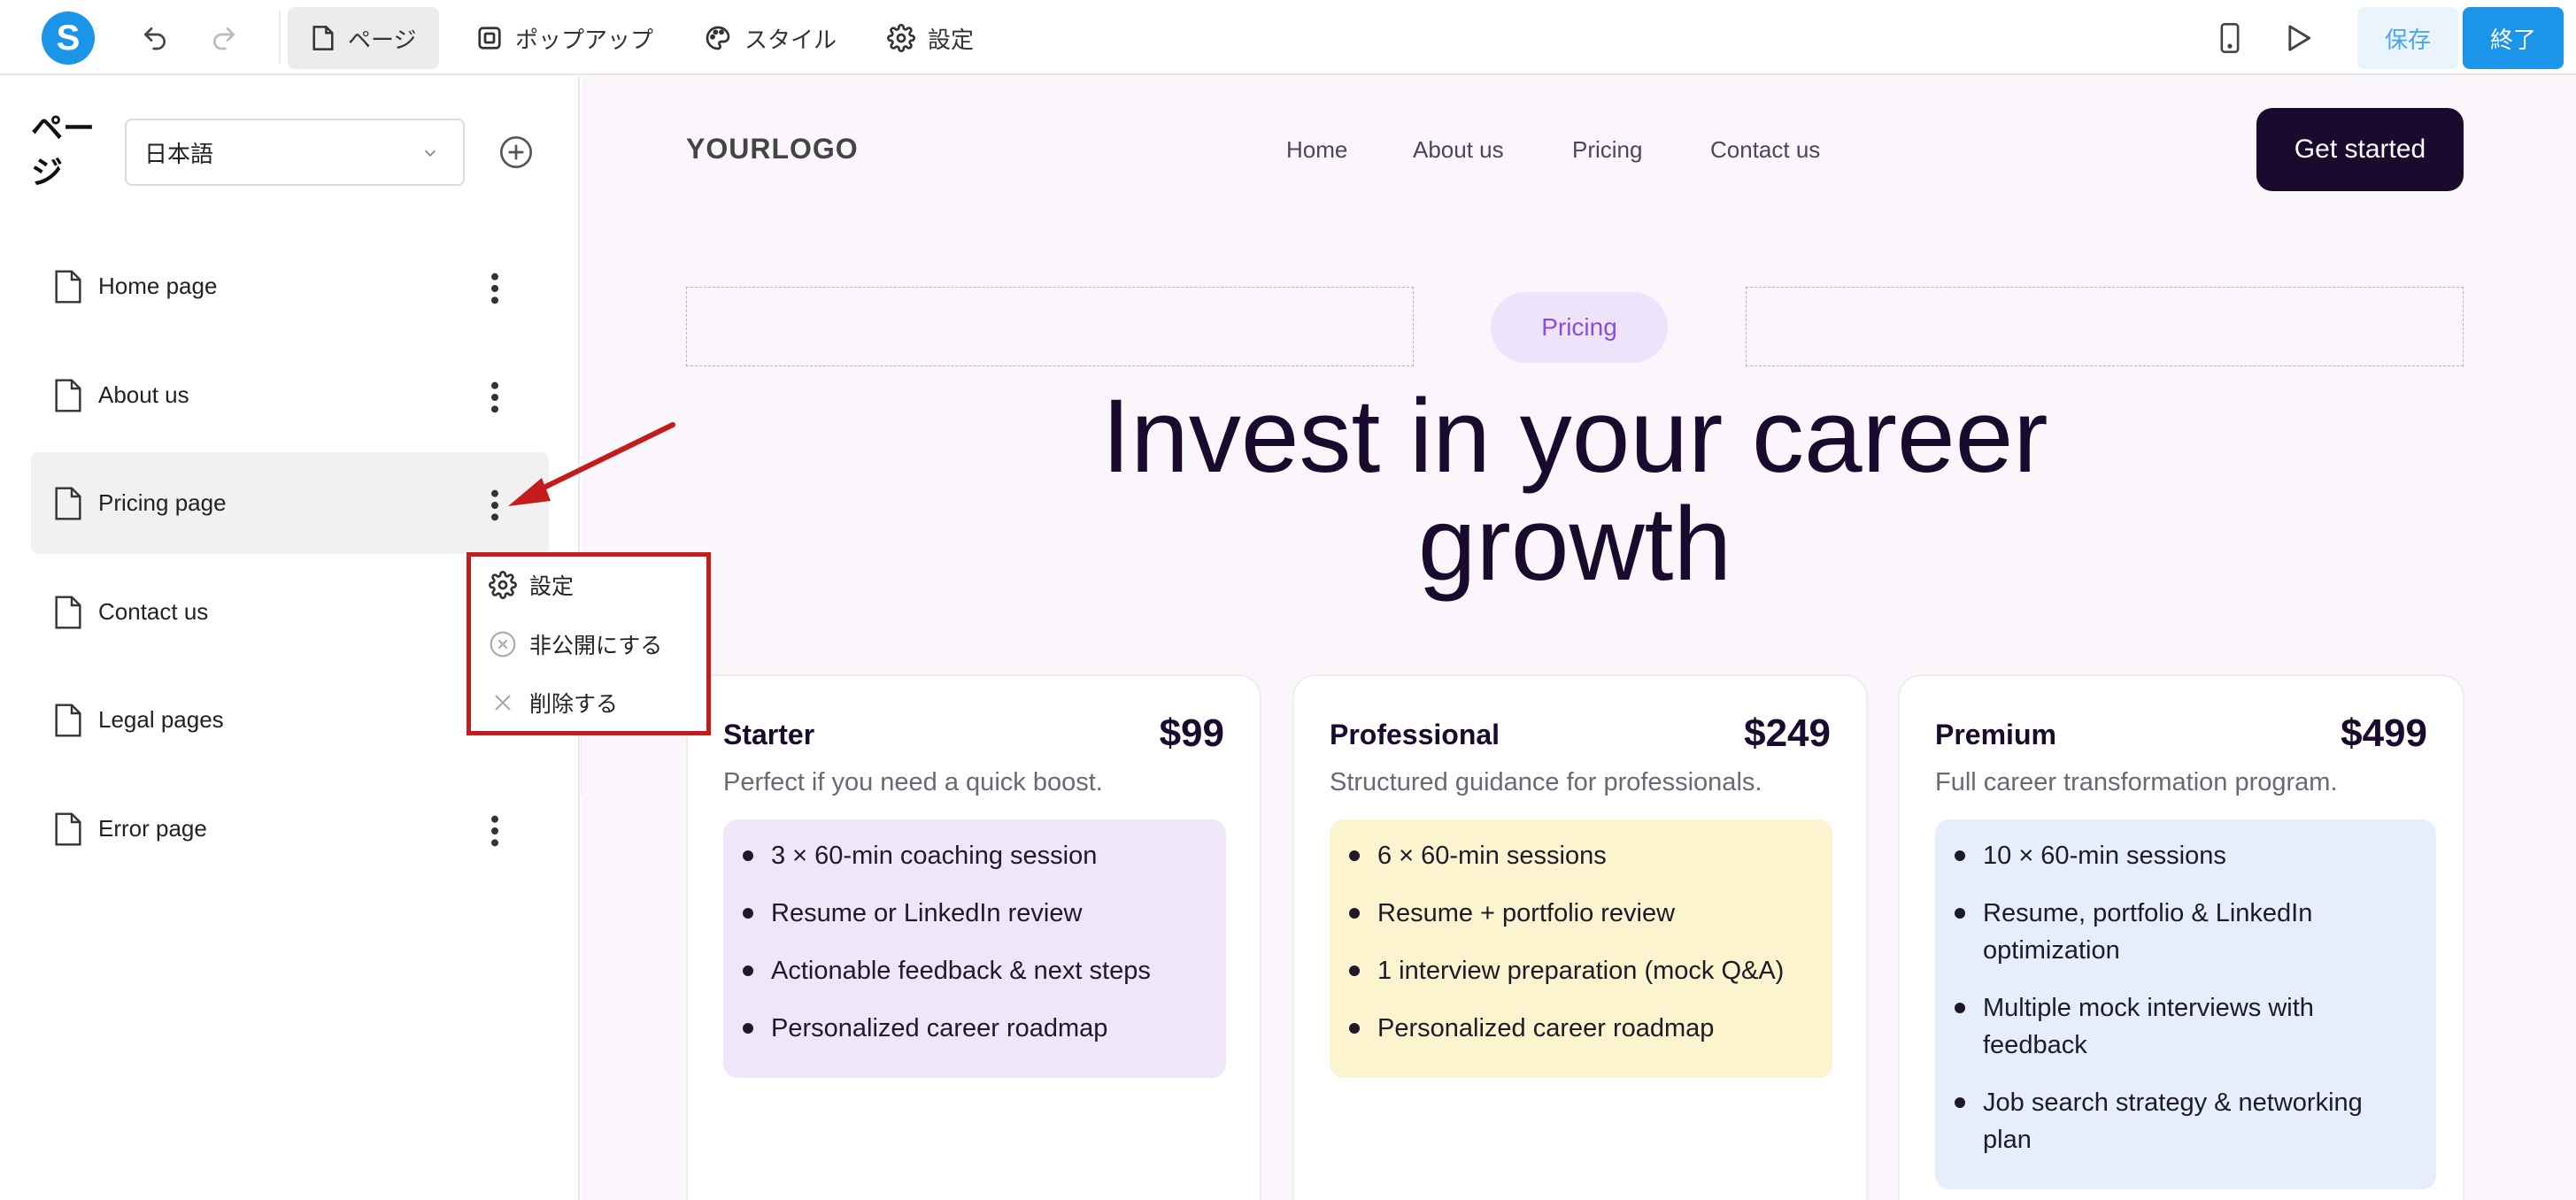  What do you see at coordinates (1574, 436) in the screenshot?
I see `hero-headline-line: Invest in your career` at bounding box center [1574, 436].